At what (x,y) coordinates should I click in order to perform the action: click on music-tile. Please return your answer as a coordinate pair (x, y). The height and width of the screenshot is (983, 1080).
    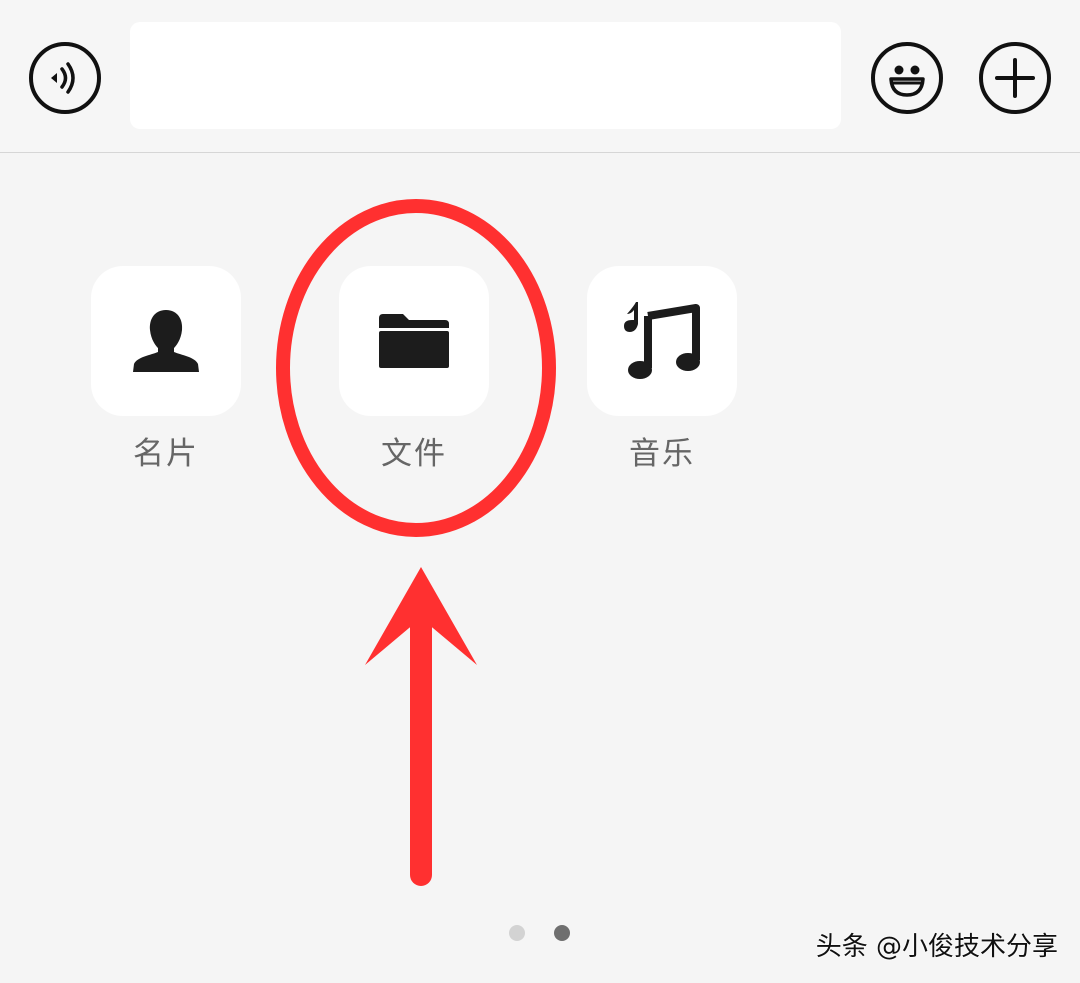
    Looking at the image, I should click on (662, 341).